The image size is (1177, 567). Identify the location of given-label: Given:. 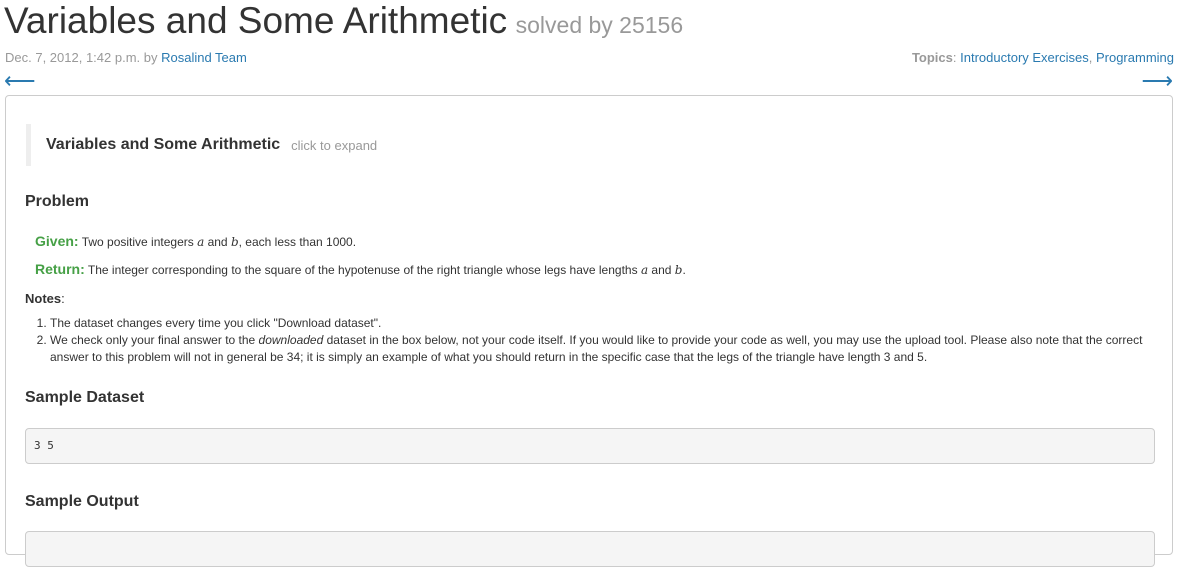
(57, 241).